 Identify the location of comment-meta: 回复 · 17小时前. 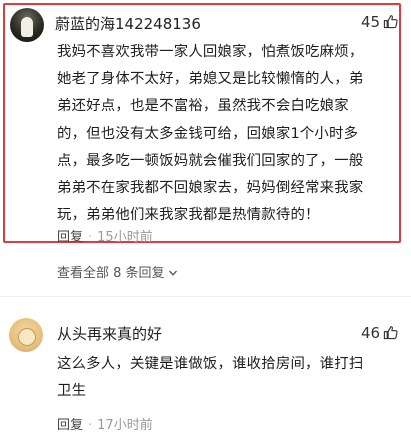
(105, 423).